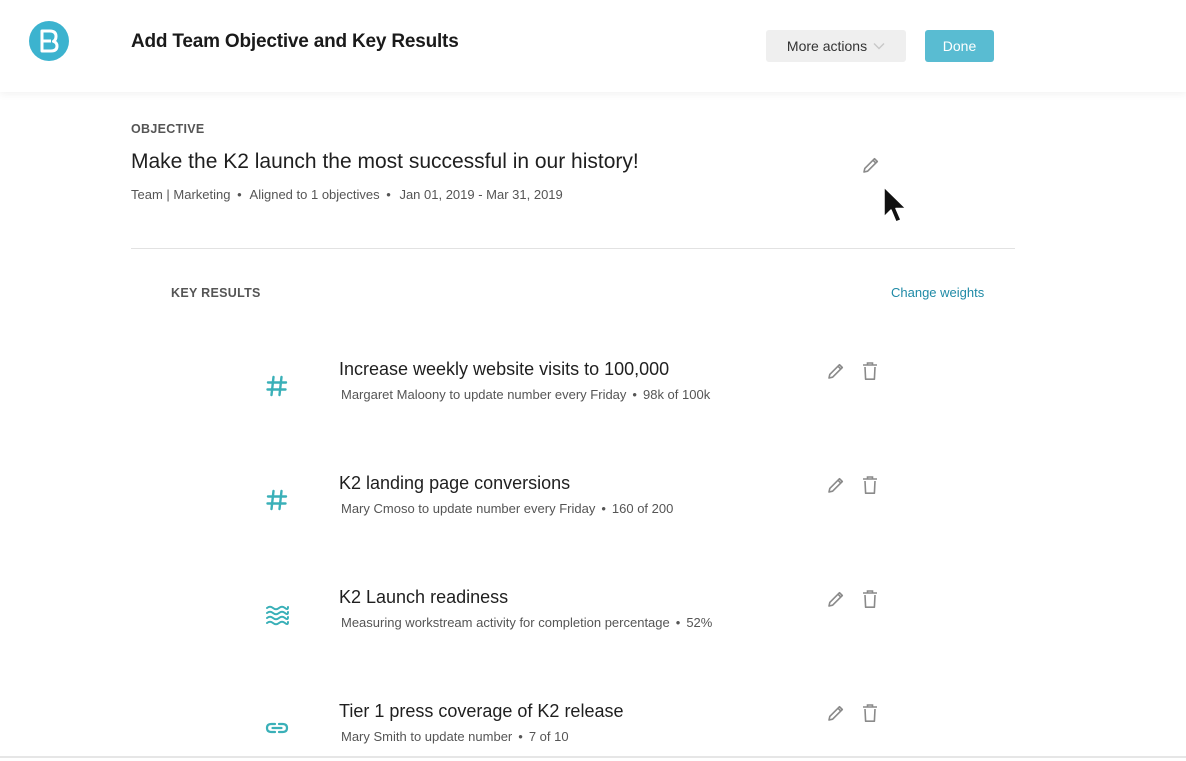 Image resolution: width=1186 pixels, height=761 pixels. What do you see at coordinates (277, 728) in the screenshot?
I see `link-icon` at bounding box center [277, 728].